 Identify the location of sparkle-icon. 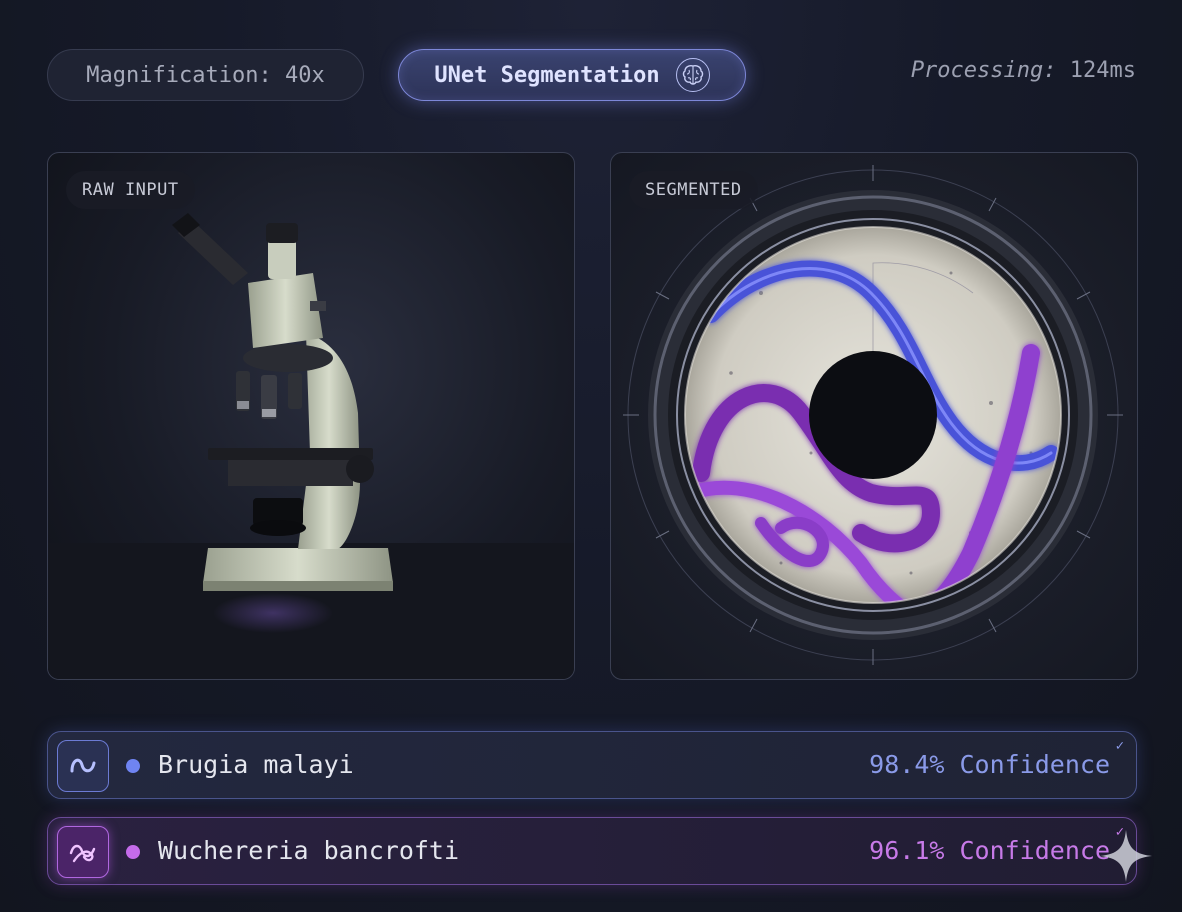
(1126, 856).